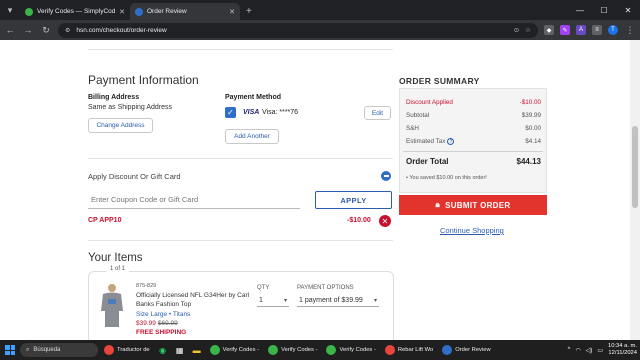 The height and width of the screenshot is (360, 640). I want to click on summary-label: S&H, so click(412, 128).